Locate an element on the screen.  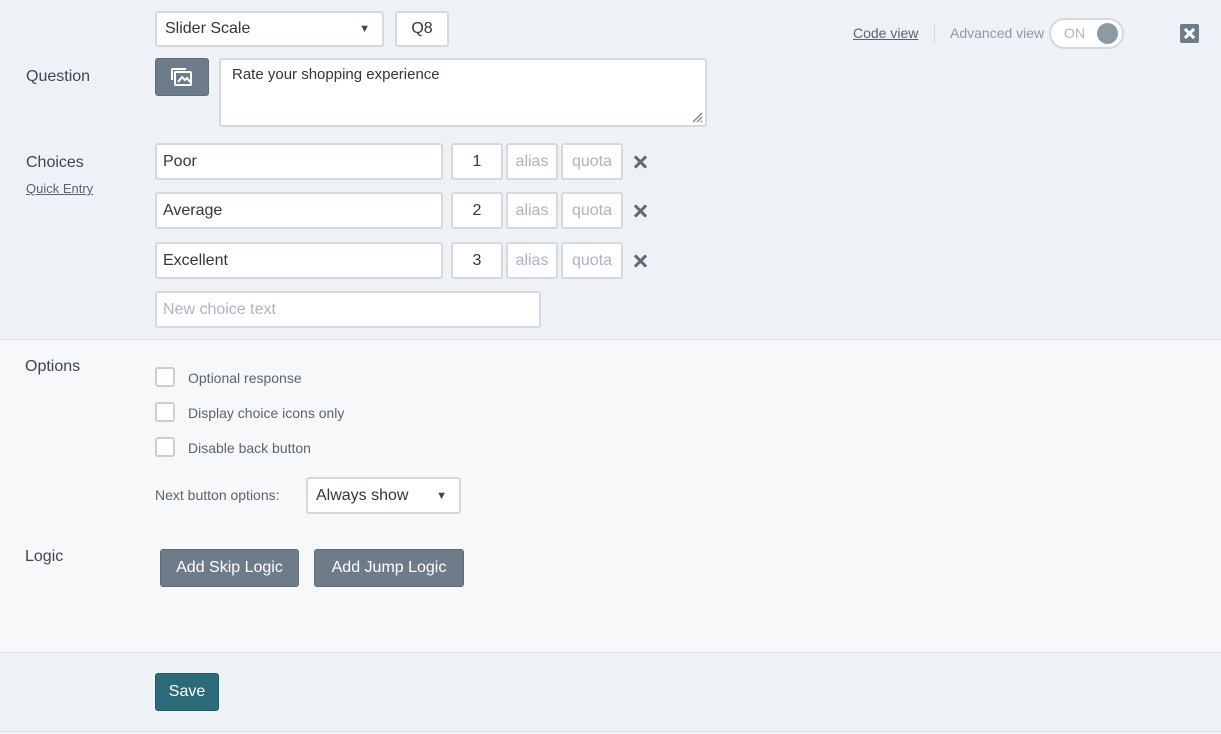
add-jump-logic-button: Add Jump Logic is located at coordinates (389, 568).